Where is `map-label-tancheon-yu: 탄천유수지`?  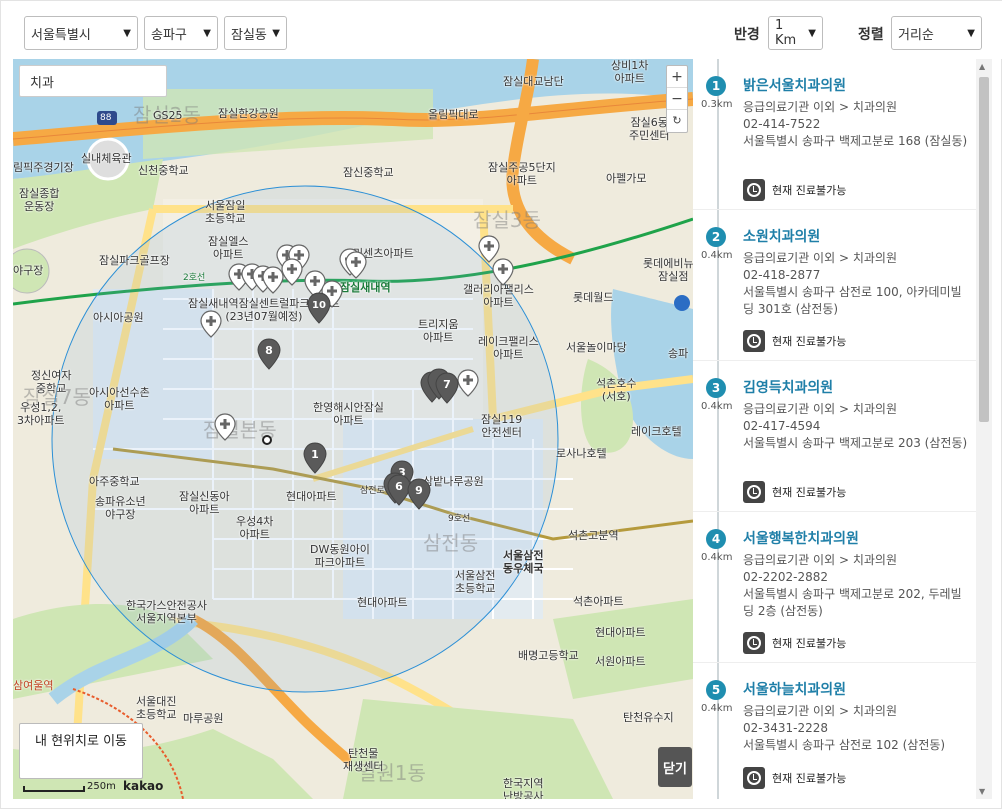 map-label-tancheon-yu: 탄천유수지 is located at coordinates (648, 717).